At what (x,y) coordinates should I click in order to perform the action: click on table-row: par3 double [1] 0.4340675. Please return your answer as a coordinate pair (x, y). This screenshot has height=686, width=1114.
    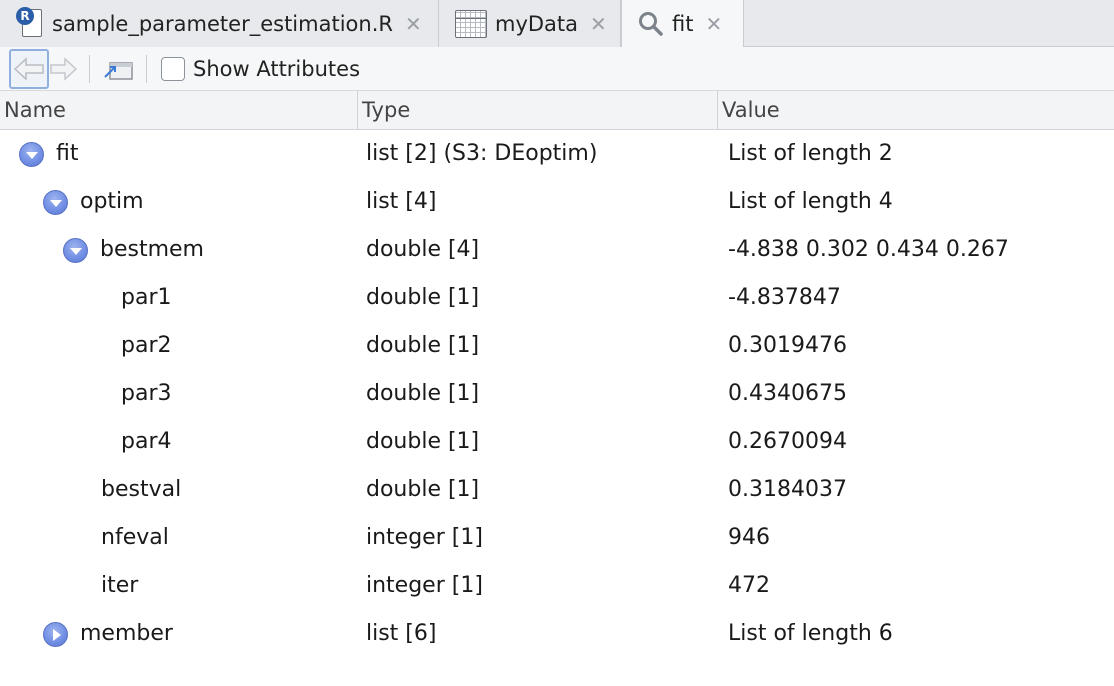
    Looking at the image, I should click on (557, 394).